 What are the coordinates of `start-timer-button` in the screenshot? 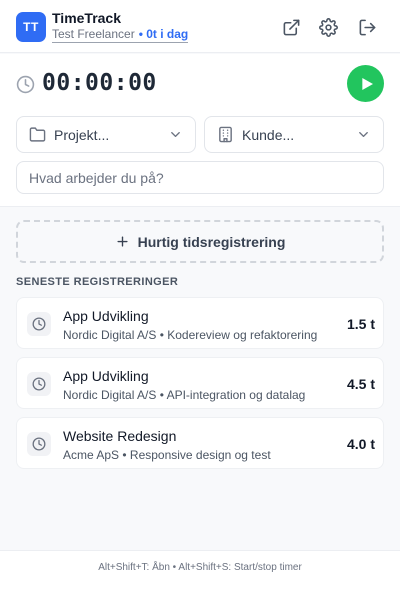 It's located at (365, 83).